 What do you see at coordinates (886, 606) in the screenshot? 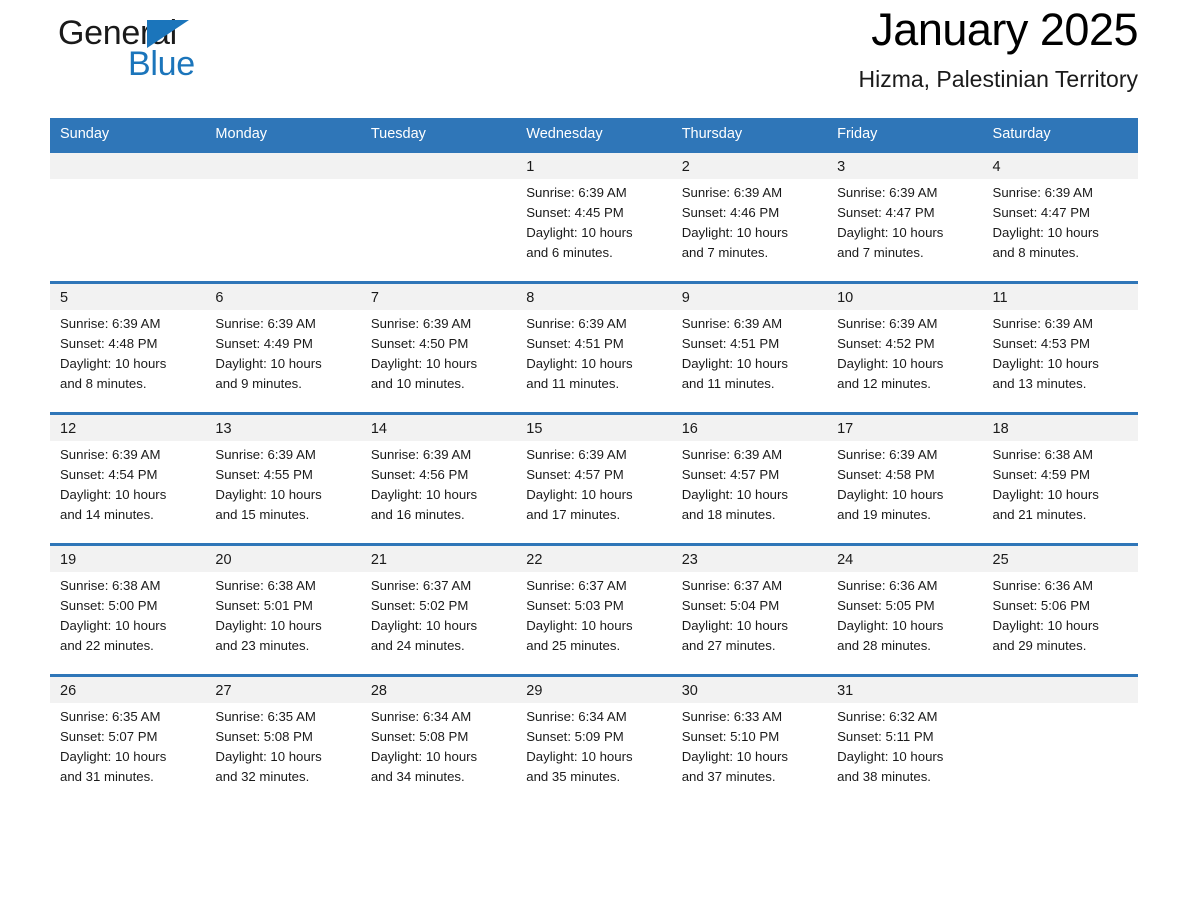
I see `day-detail-line: Sunset: 5:05 PM` at bounding box center [886, 606].